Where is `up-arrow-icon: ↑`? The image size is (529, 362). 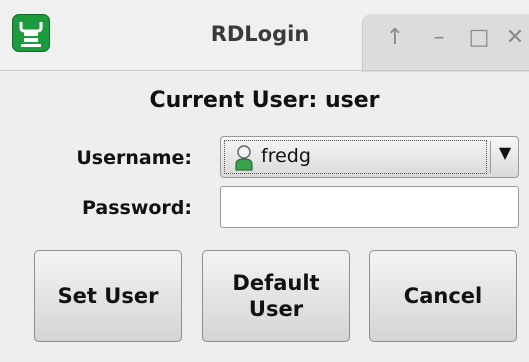 up-arrow-icon: ↑ is located at coordinates (395, 38).